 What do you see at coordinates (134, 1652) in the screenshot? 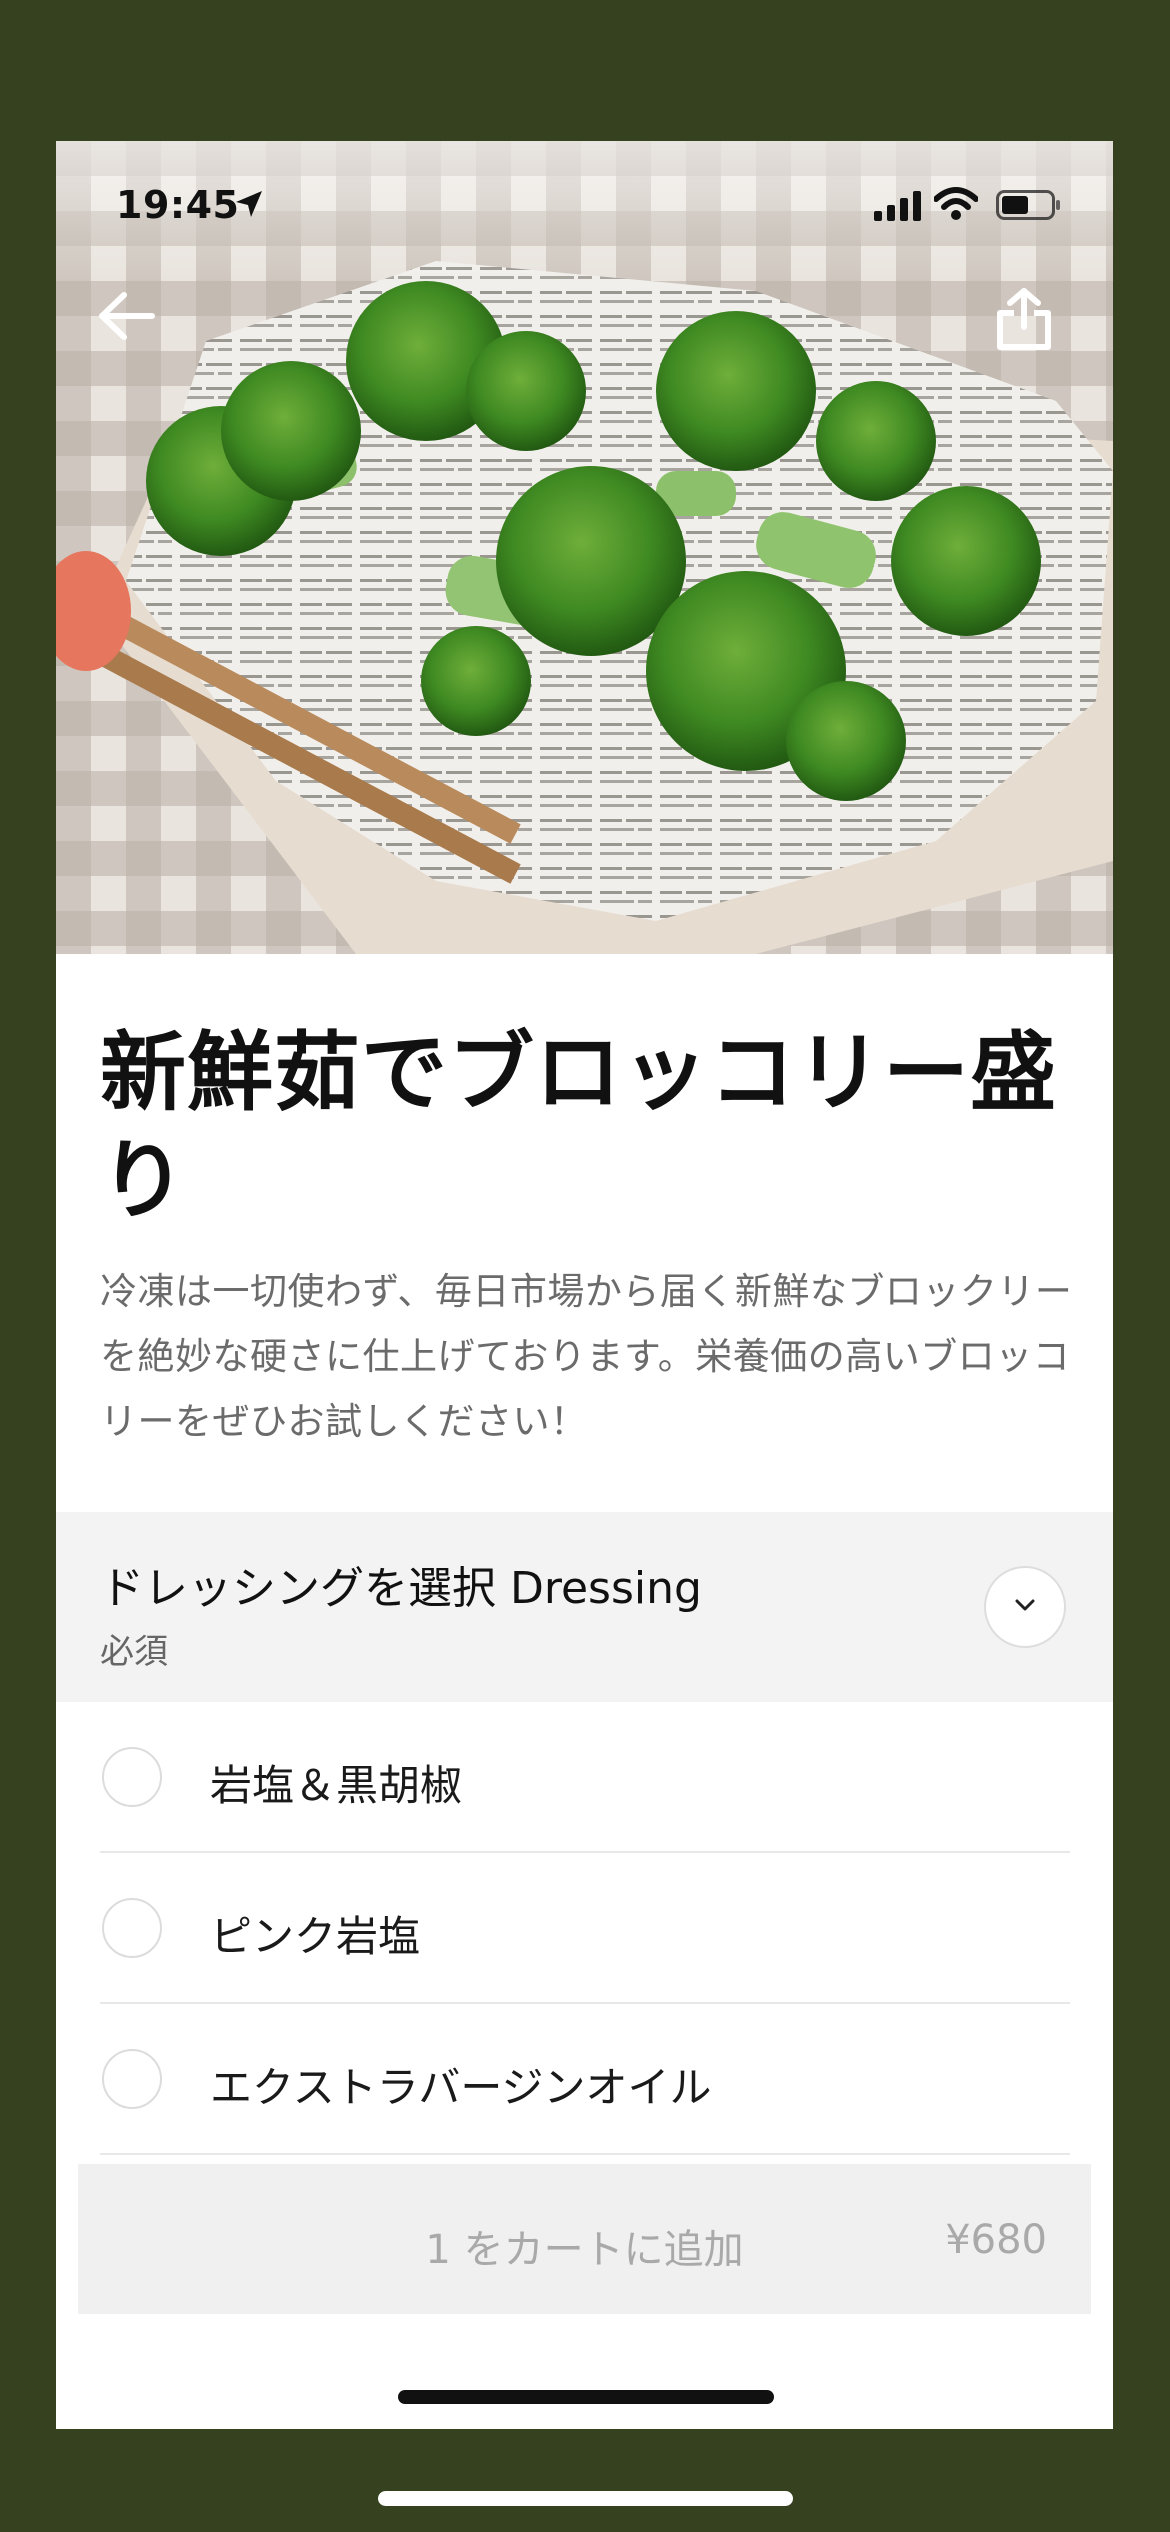
I see `required-label: 必須` at bounding box center [134, 1652].